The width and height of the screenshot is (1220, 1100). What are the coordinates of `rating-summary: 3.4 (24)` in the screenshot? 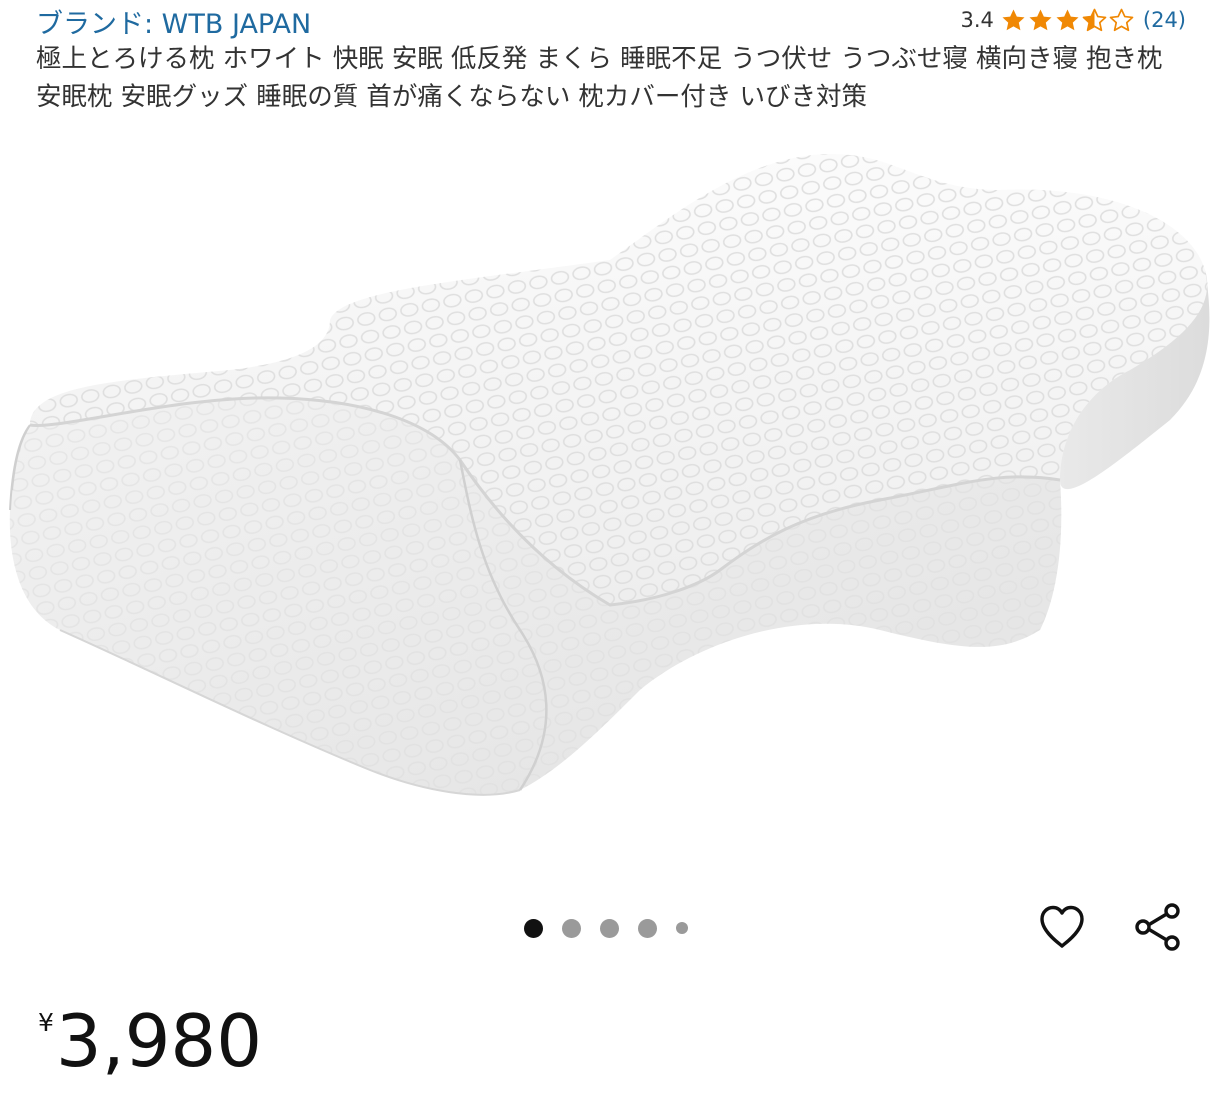 It's located at (1073, 20).